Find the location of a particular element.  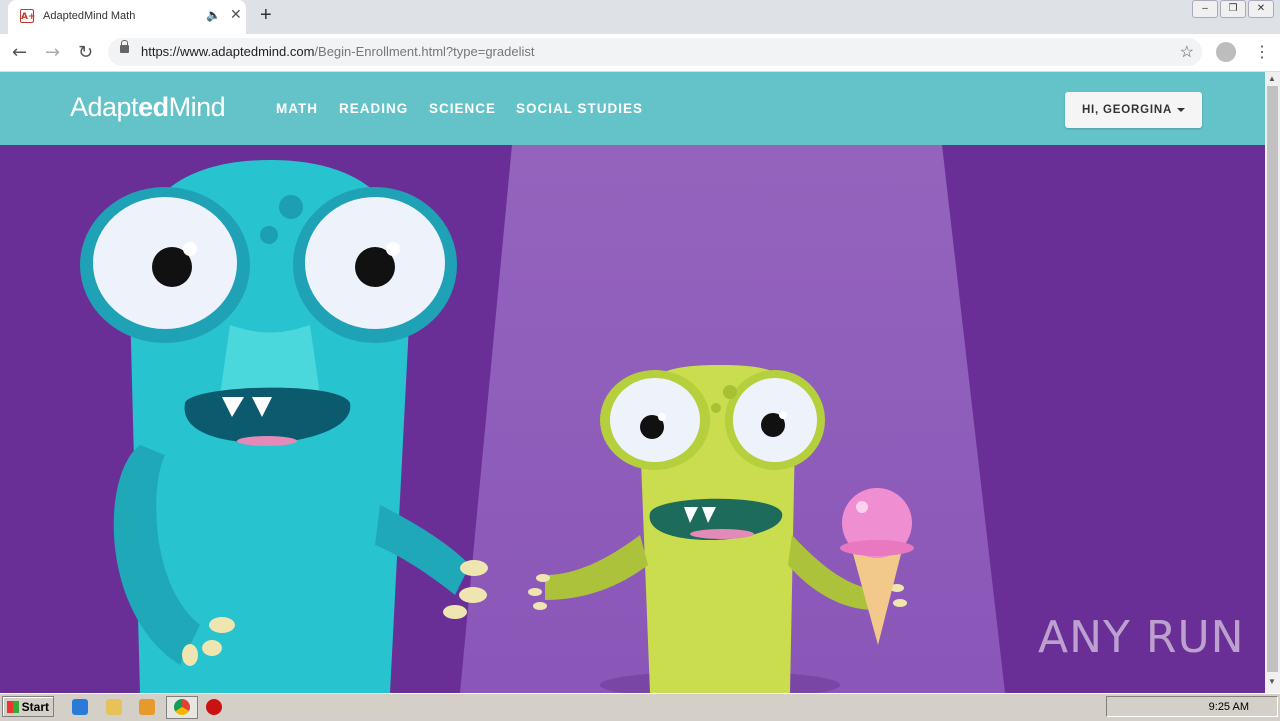

new-tab-button: + is located at coordinates (266, 15).